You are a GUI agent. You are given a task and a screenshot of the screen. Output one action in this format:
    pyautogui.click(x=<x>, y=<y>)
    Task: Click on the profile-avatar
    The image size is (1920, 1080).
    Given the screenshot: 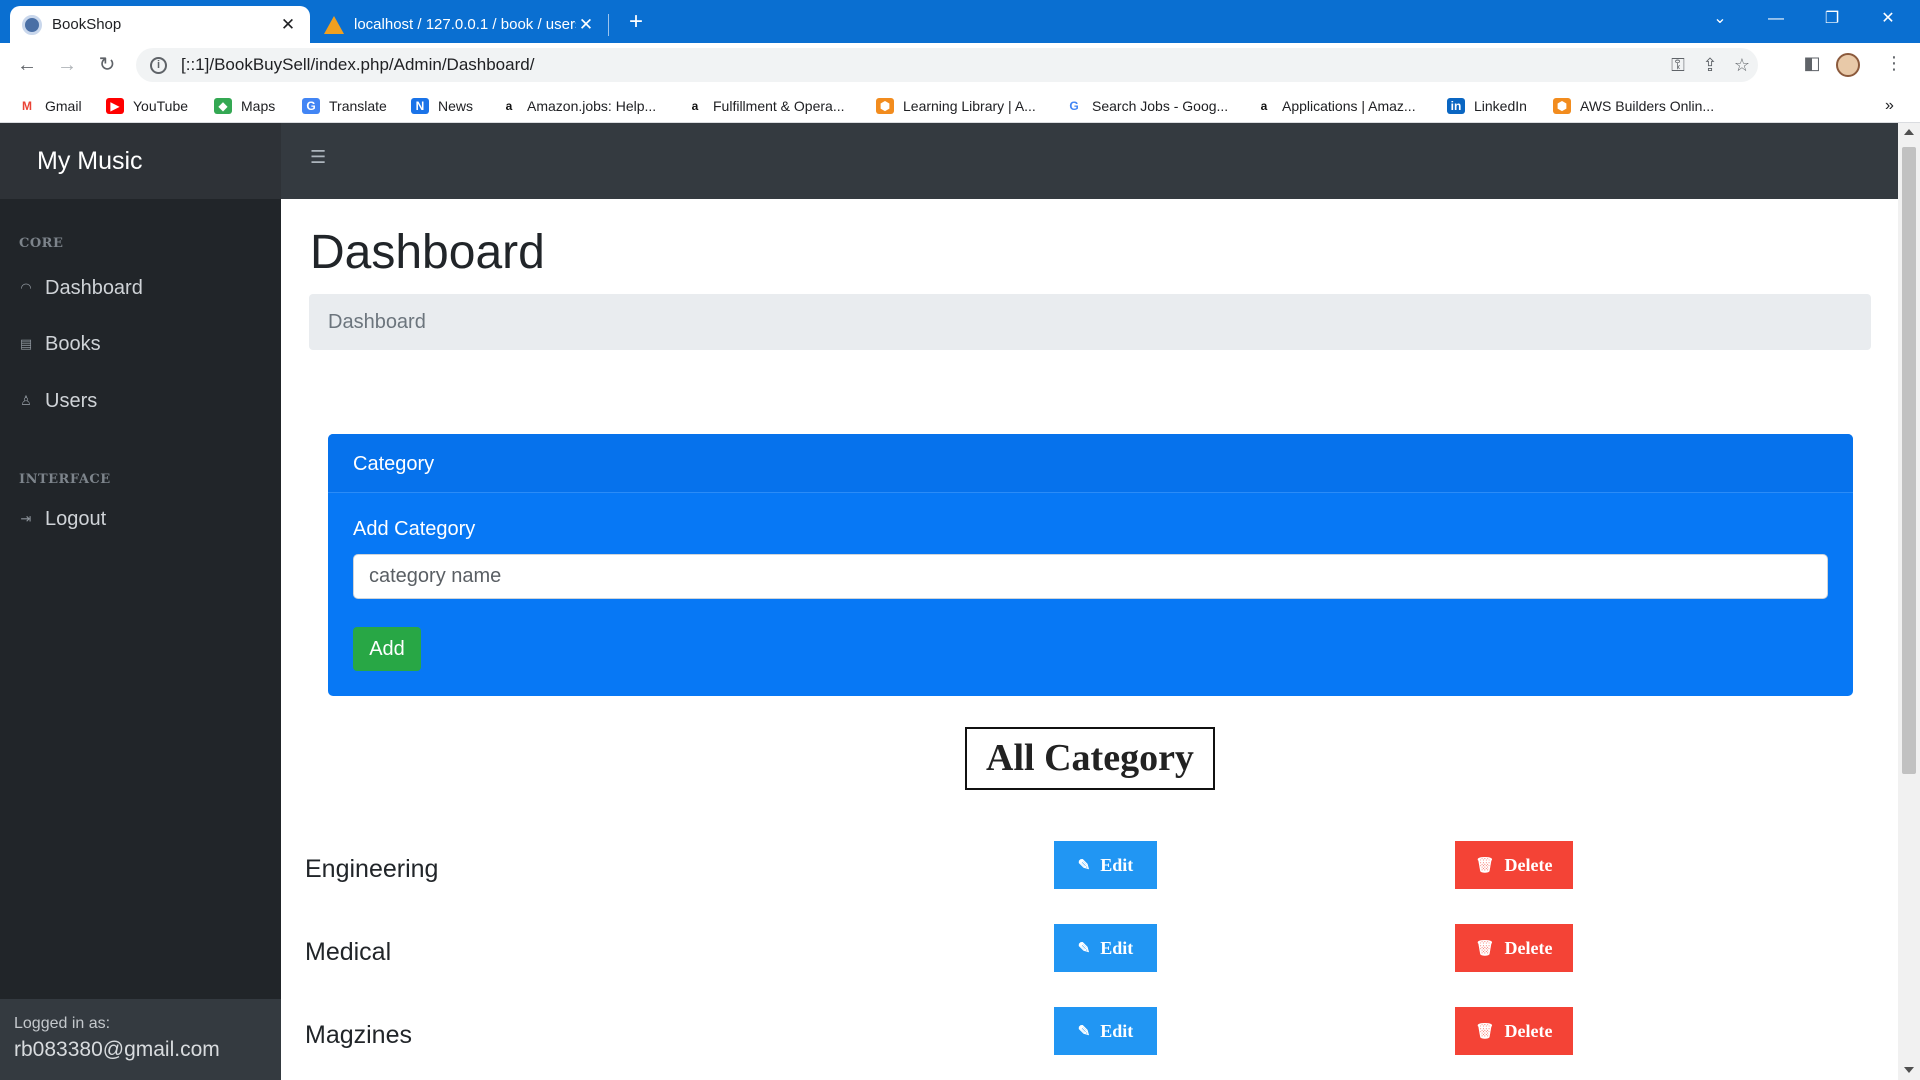 What is the action you would take?
    pyautogui.click(x=1850, y=66)
    